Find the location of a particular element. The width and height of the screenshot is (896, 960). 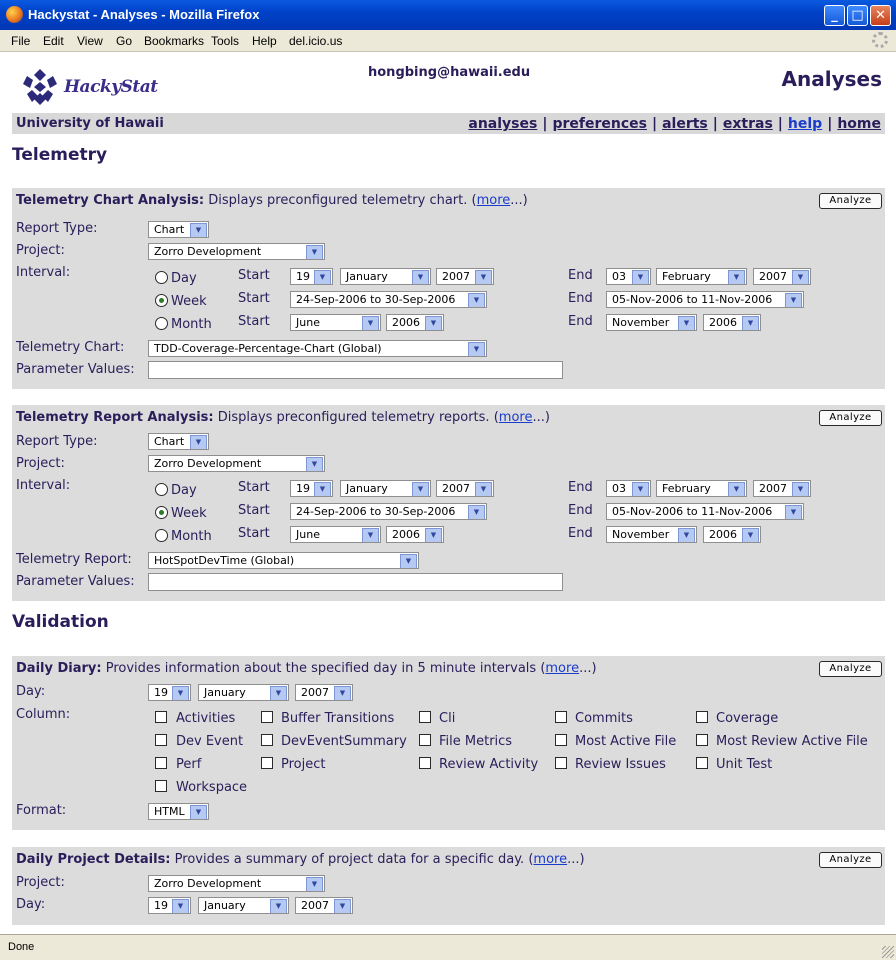

menu-file: File is located at coordinates (20, 41).